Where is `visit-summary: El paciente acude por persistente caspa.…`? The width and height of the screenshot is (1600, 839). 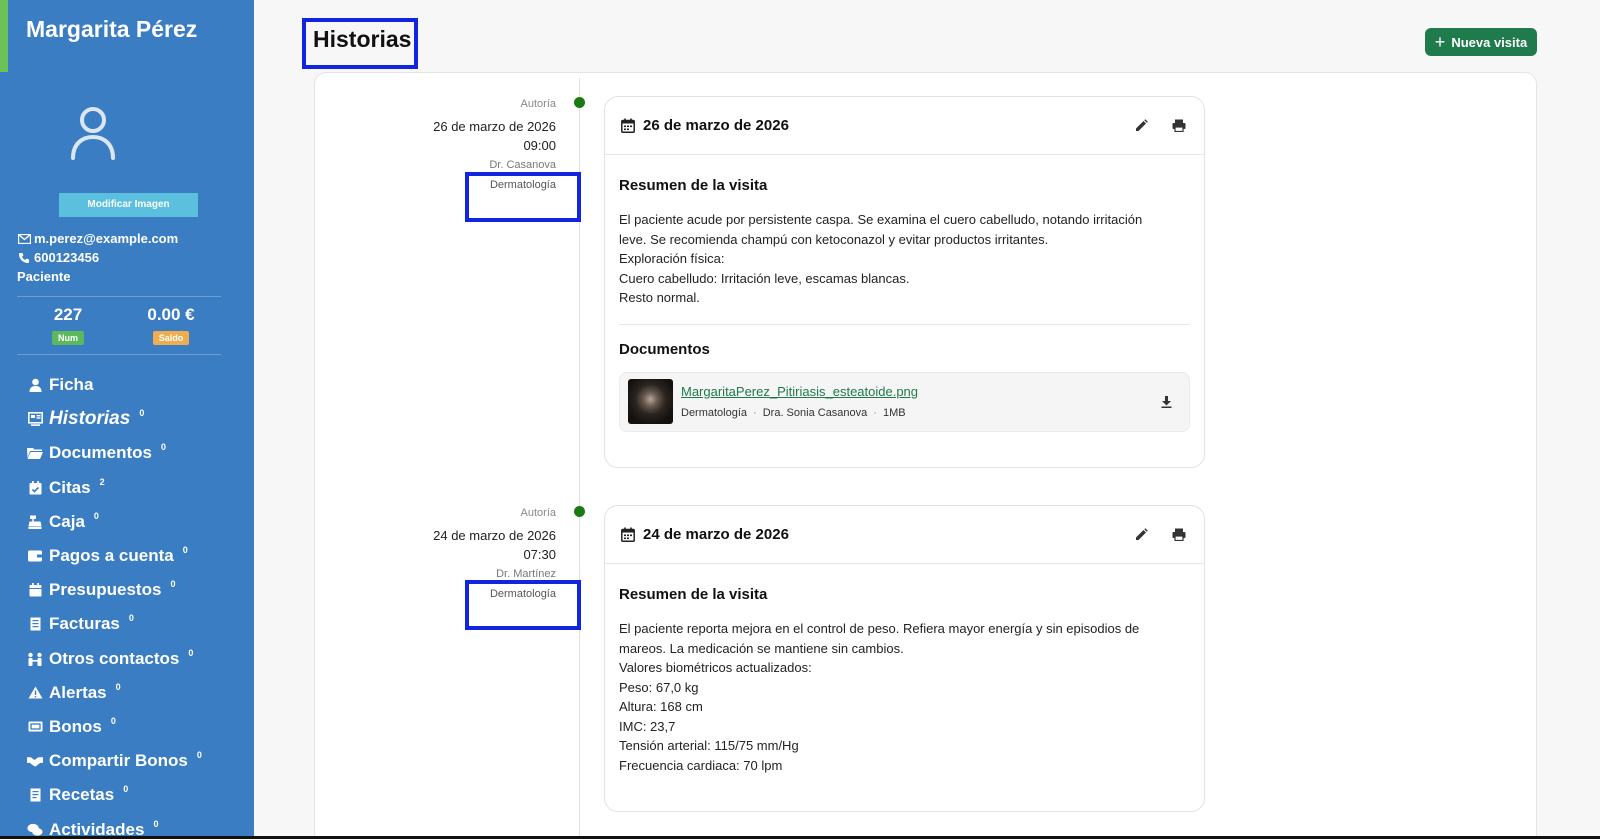
visit-summary: El paciente acude por persistente caspa.… is located at coordinates (904, 259).